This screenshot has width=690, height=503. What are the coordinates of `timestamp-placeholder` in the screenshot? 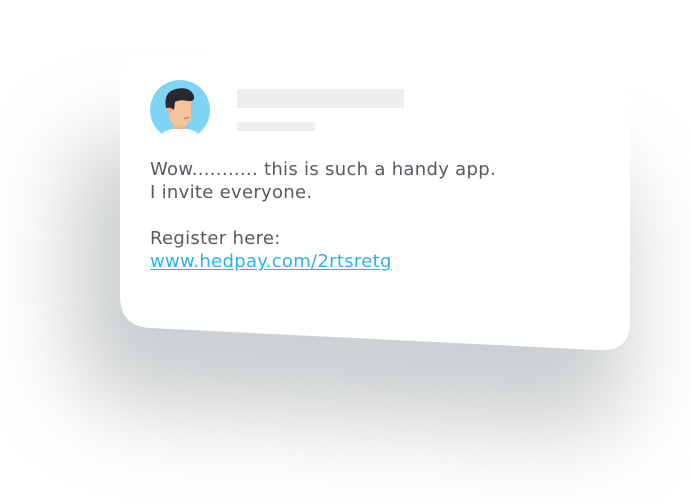 It's located at (276, 126).